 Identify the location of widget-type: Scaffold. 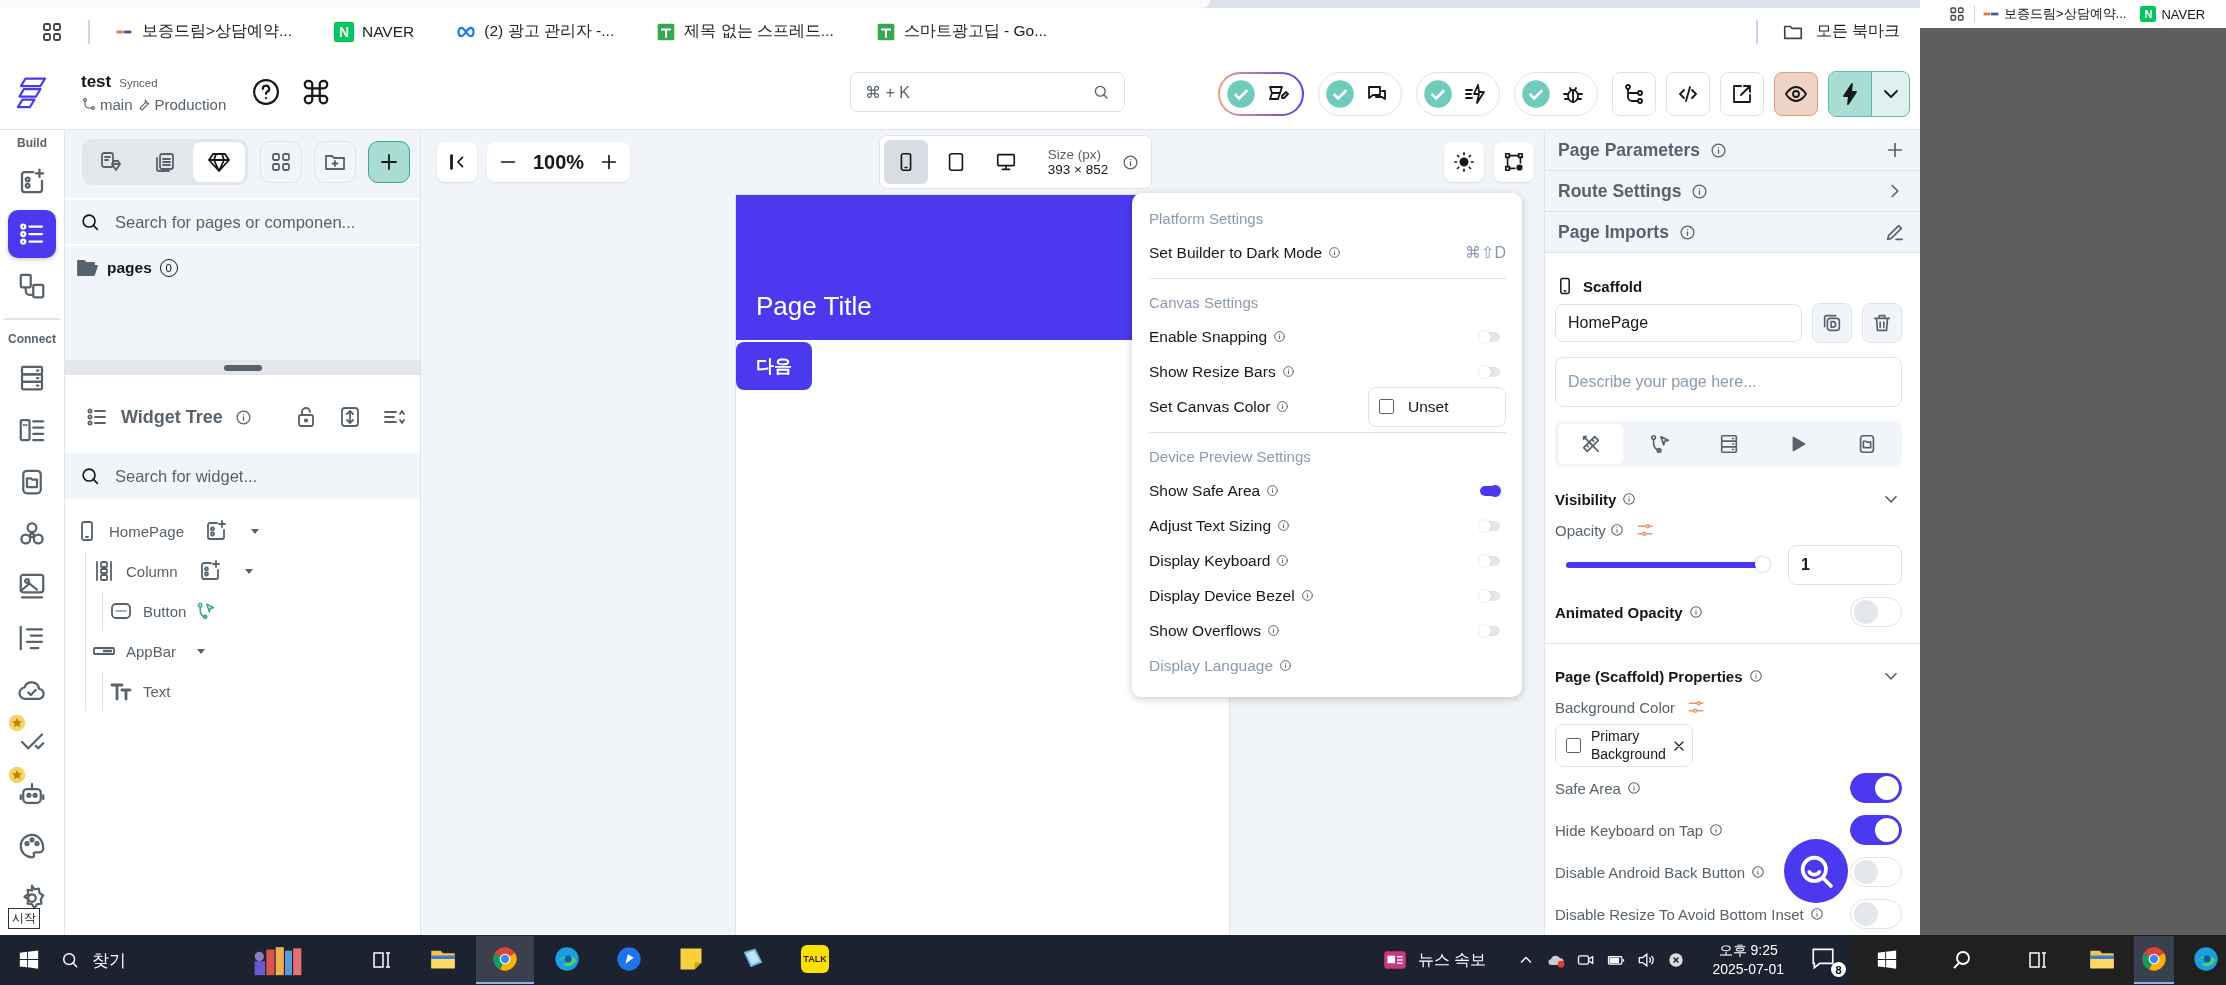
(1613, 286).